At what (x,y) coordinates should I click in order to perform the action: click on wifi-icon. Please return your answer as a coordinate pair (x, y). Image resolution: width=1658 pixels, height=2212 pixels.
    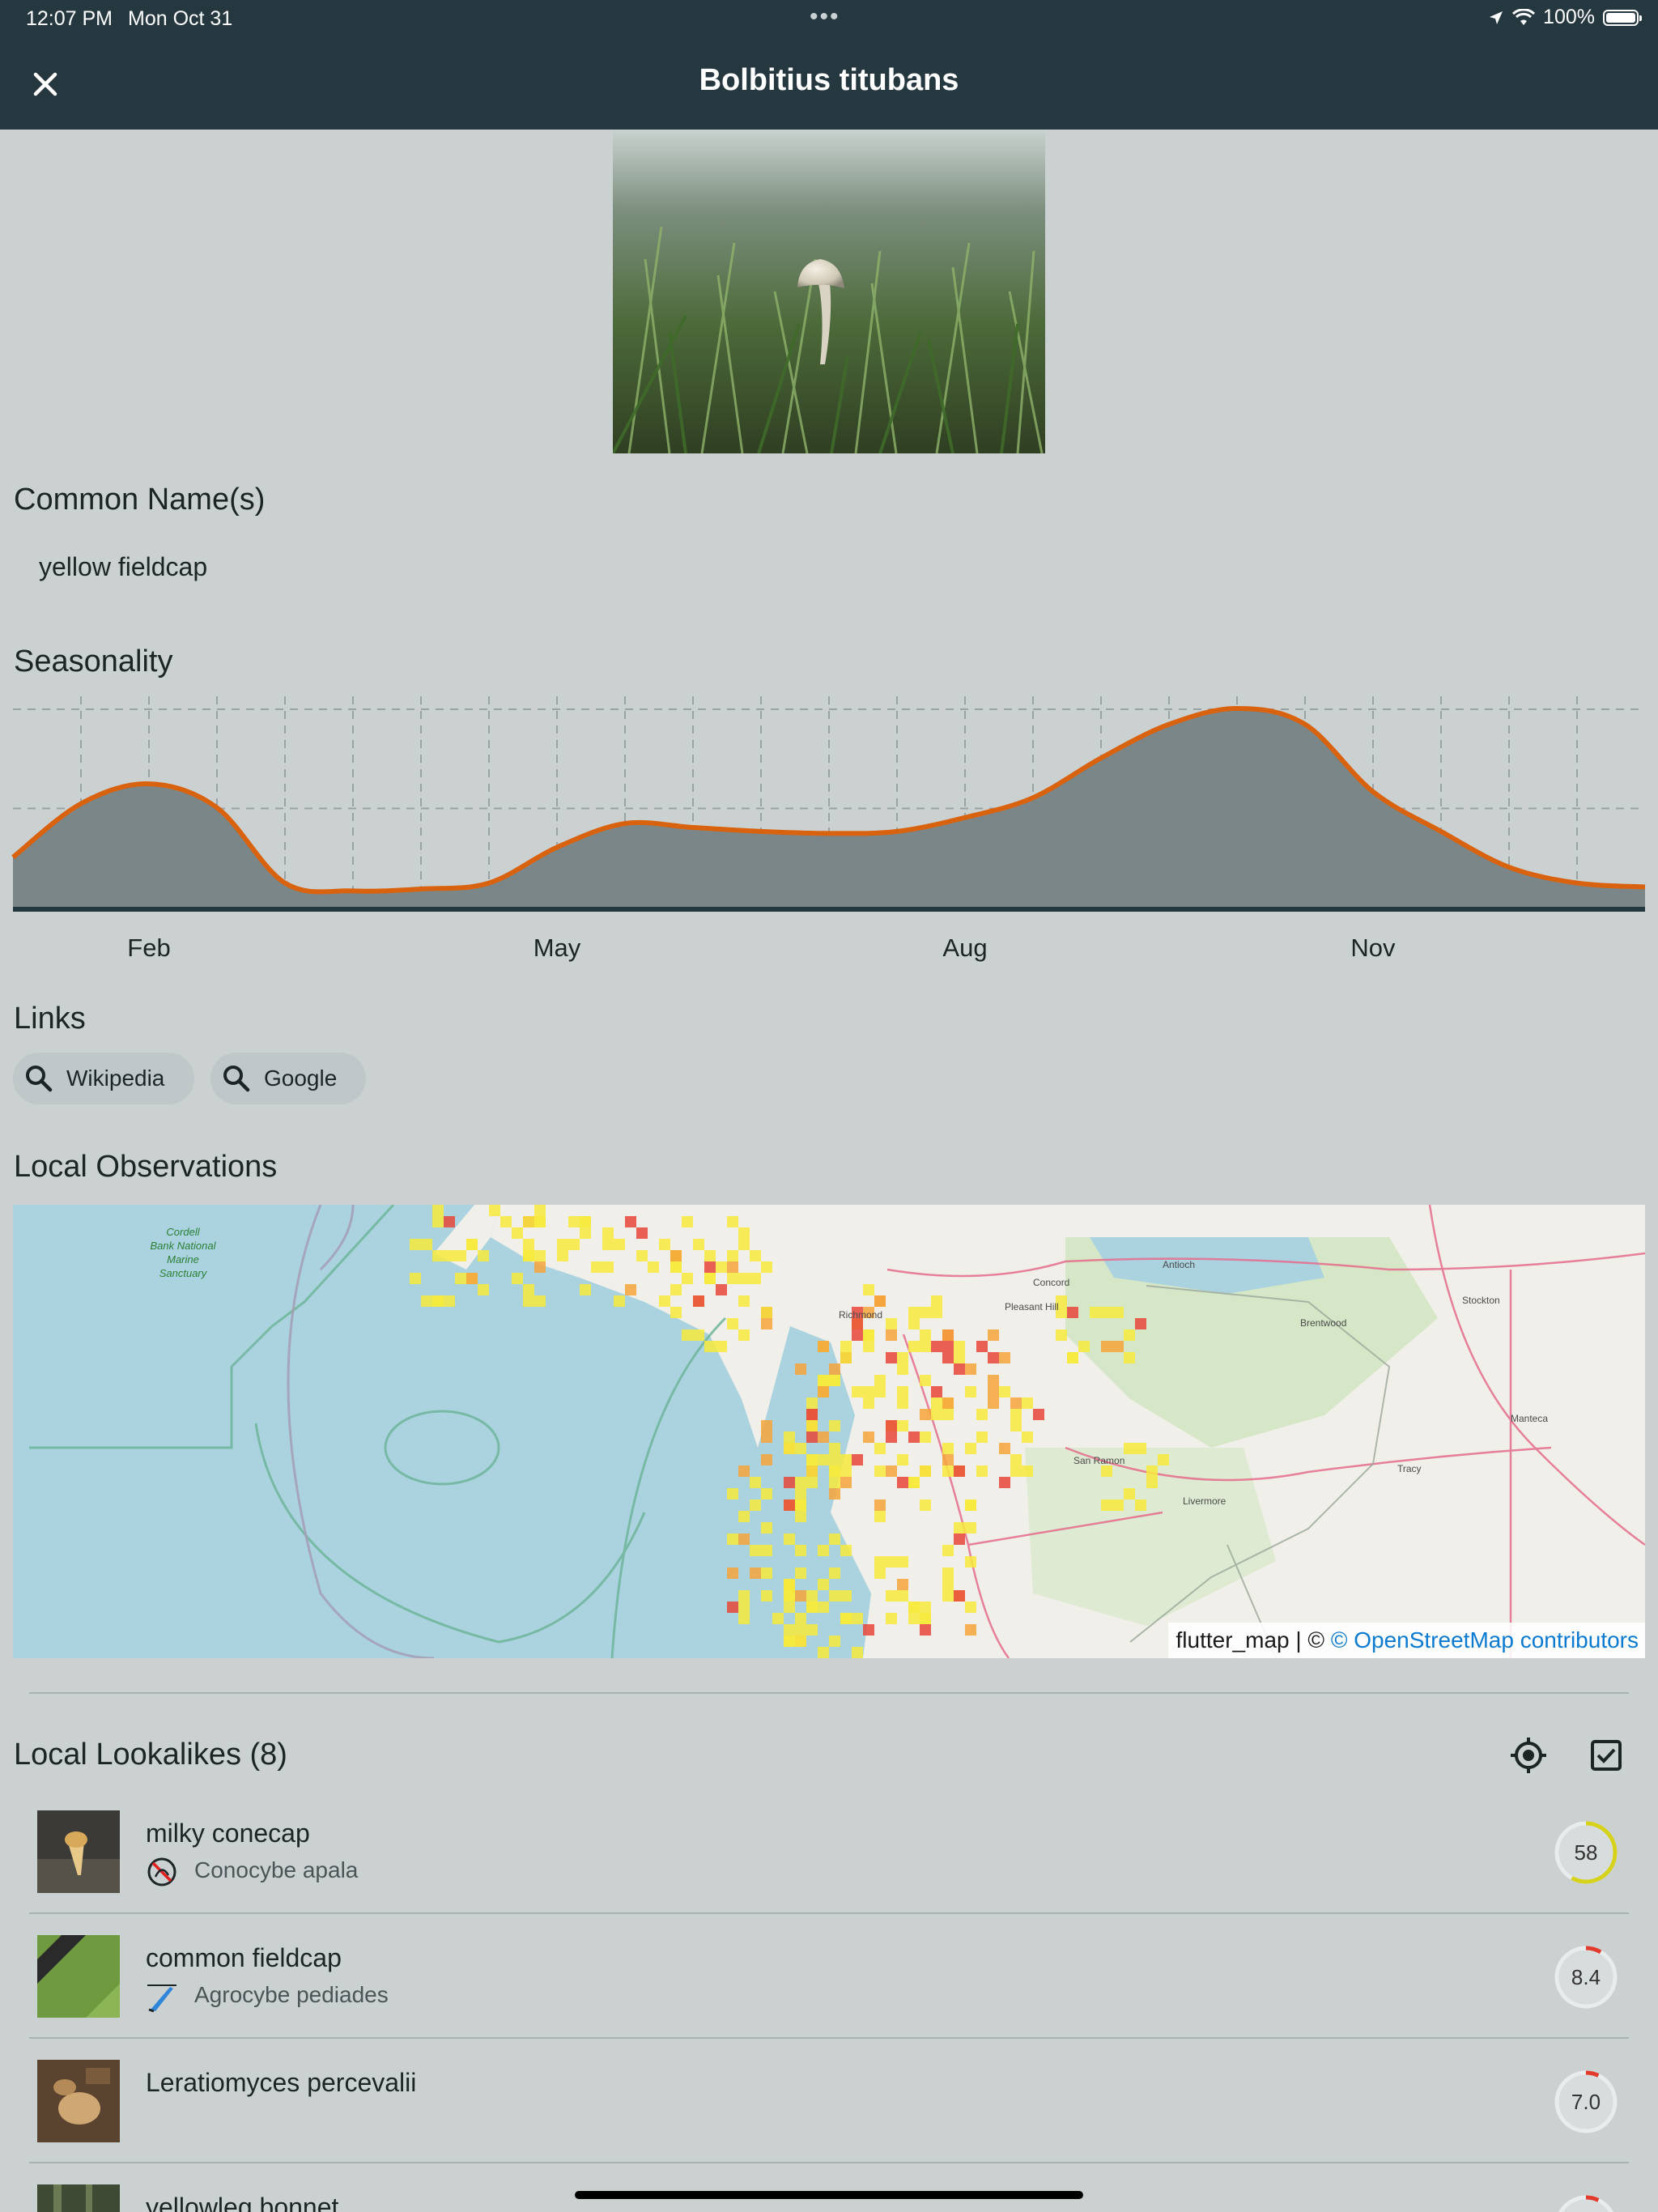
    Looking at the image, I should click on (1524, 16).